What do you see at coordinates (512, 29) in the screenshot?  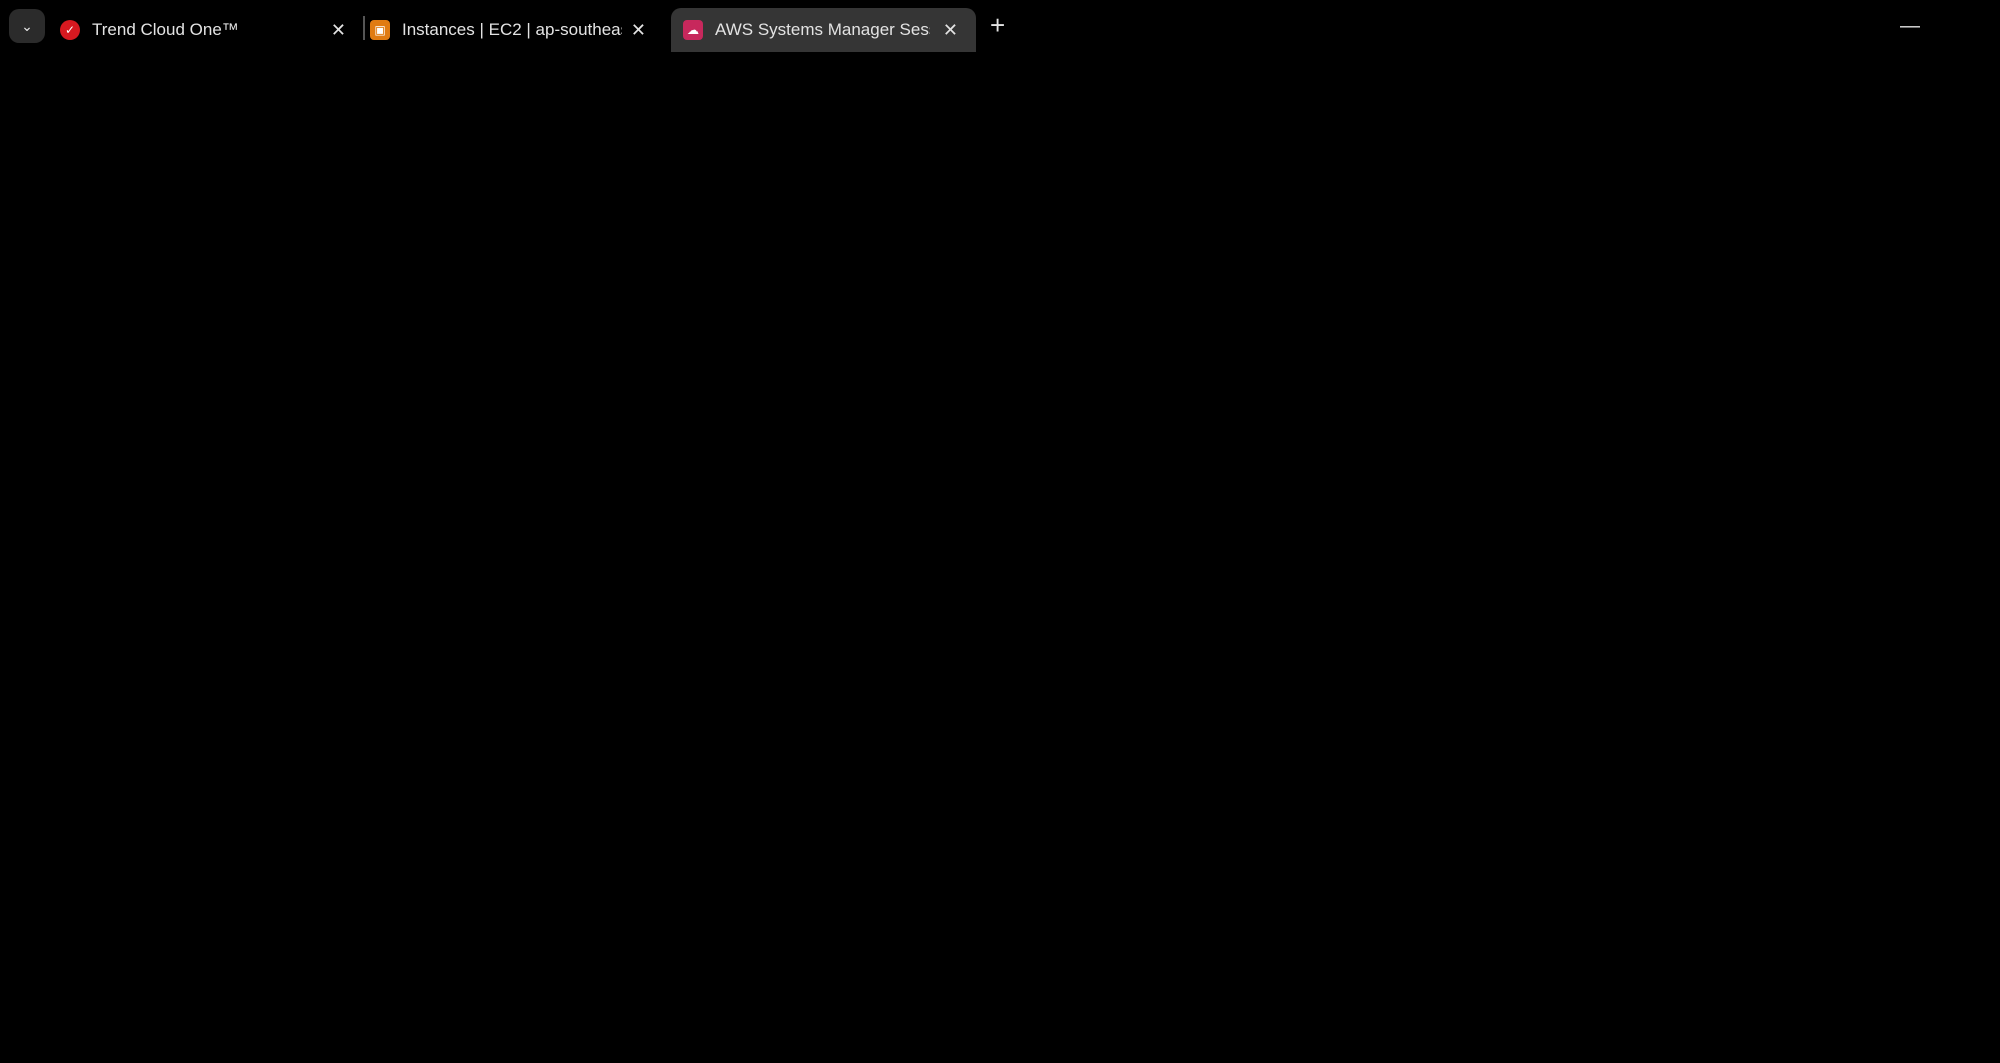 I see `tab-title: Instances | EC2 | ap-southeast-1` at bounding box center [512, 29].